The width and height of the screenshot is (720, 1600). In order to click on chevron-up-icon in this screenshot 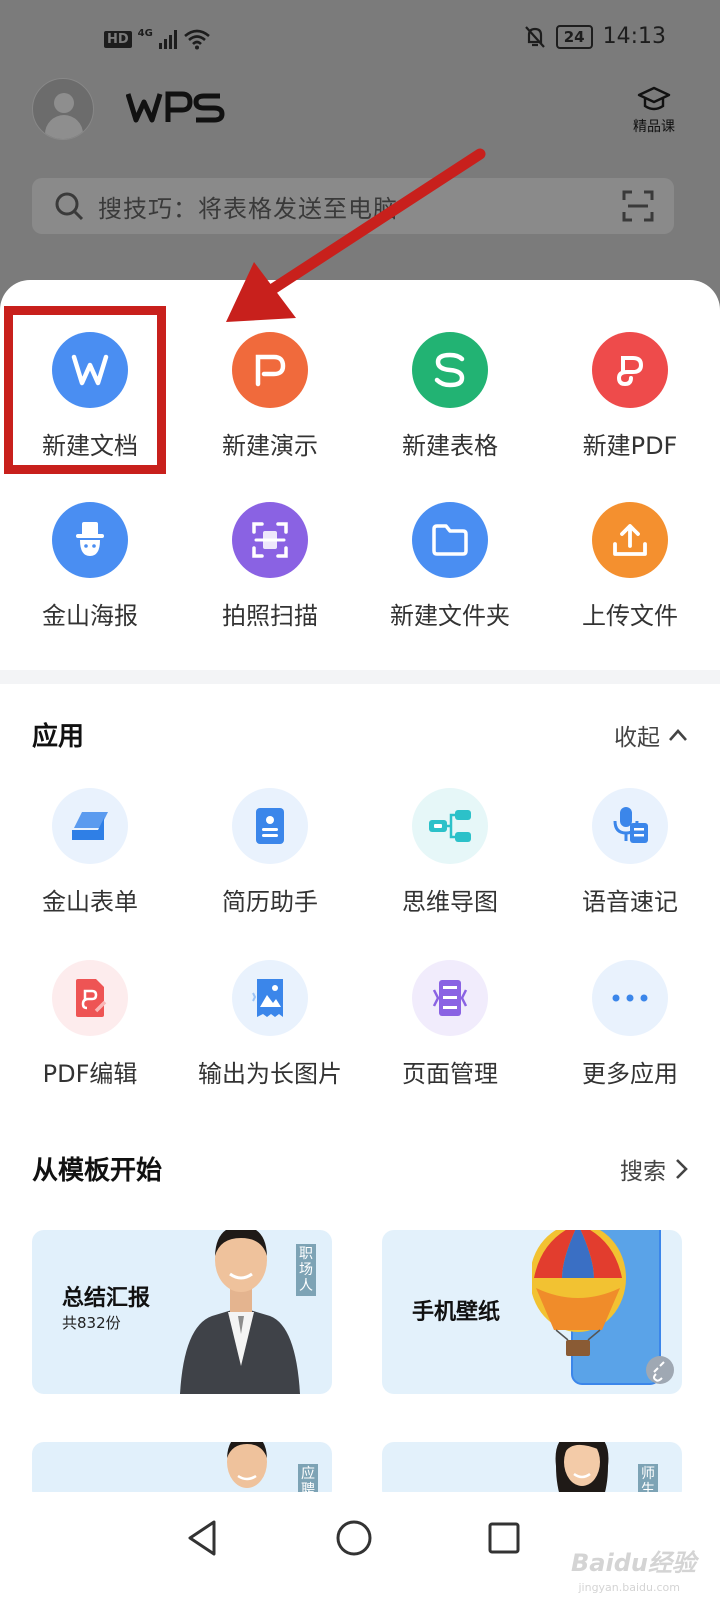, I will do `click(678, 734)`.